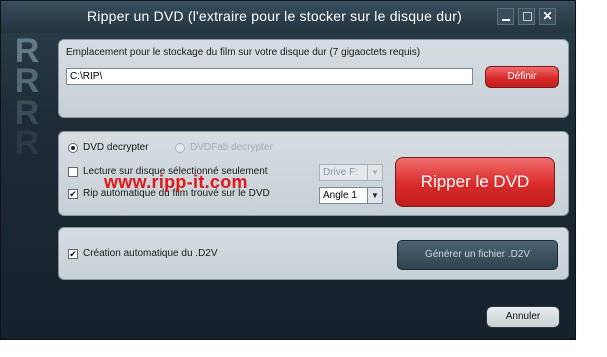 Image resolution: width=607 pixels, height=357 pixels. I want to click on define-button: Définir, so click(522, 77).